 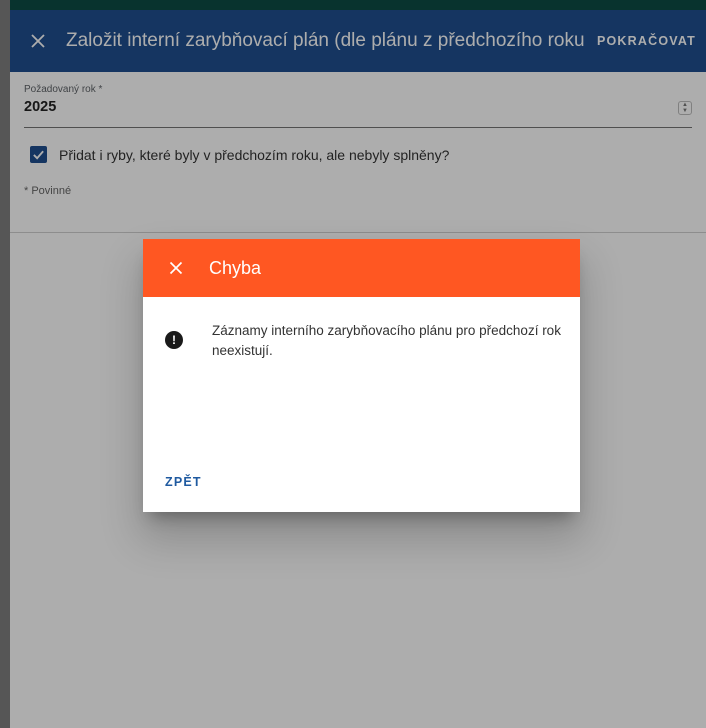 I want to click on error-dialog-header: Chyba, so click(x=361, y=268).